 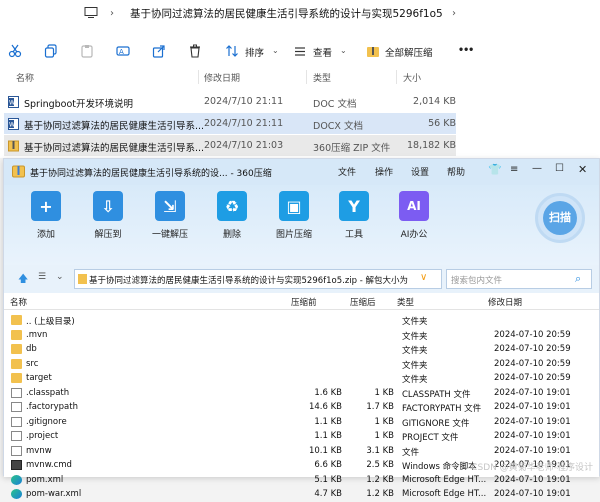 I want to click on archive-row: .mvn 文件夹 2024-07-10 20:59, so click(x=301, y=335).